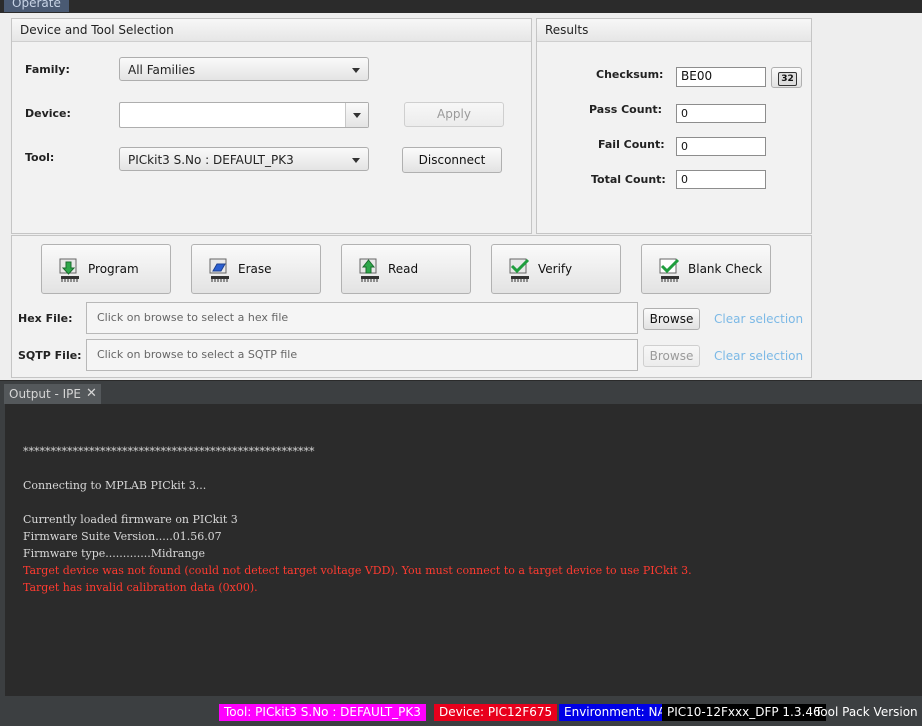 Image resolution: width=922 pixels, height=726 pixels. What do you see at coordinates (626, 109) in the screenshot?
I see `pass-count-label: Pass Count:` at bounding box center [626, 109].